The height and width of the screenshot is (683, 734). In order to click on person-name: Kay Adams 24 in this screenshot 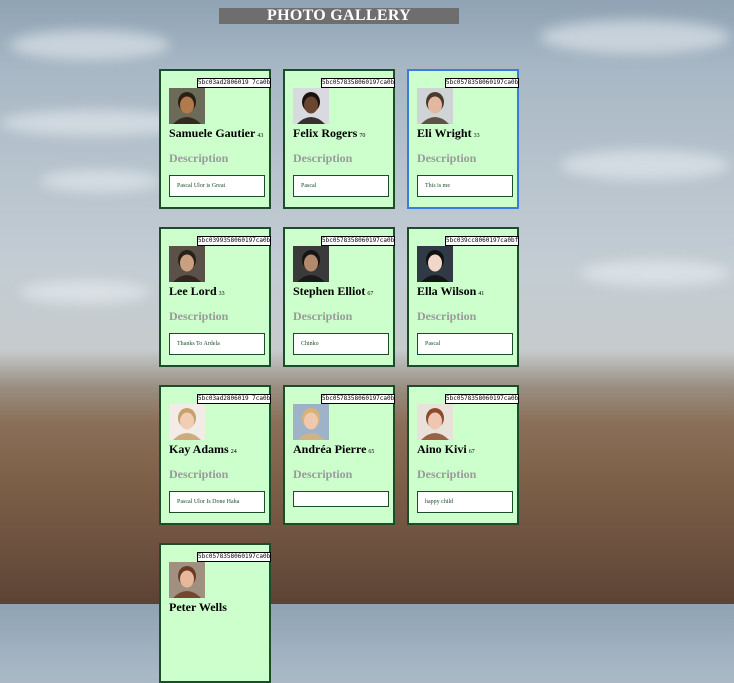, I will do `click(203, 449)`.